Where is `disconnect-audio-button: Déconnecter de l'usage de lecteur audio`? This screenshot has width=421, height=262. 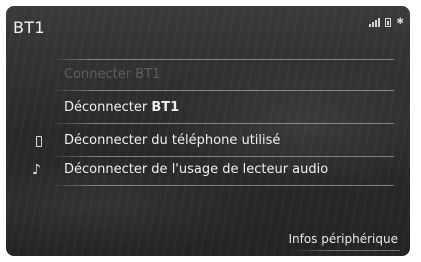
disconnect-audio-button: Déconnecter de l'usage de lecteur audio is located at coordinates (196, 169).